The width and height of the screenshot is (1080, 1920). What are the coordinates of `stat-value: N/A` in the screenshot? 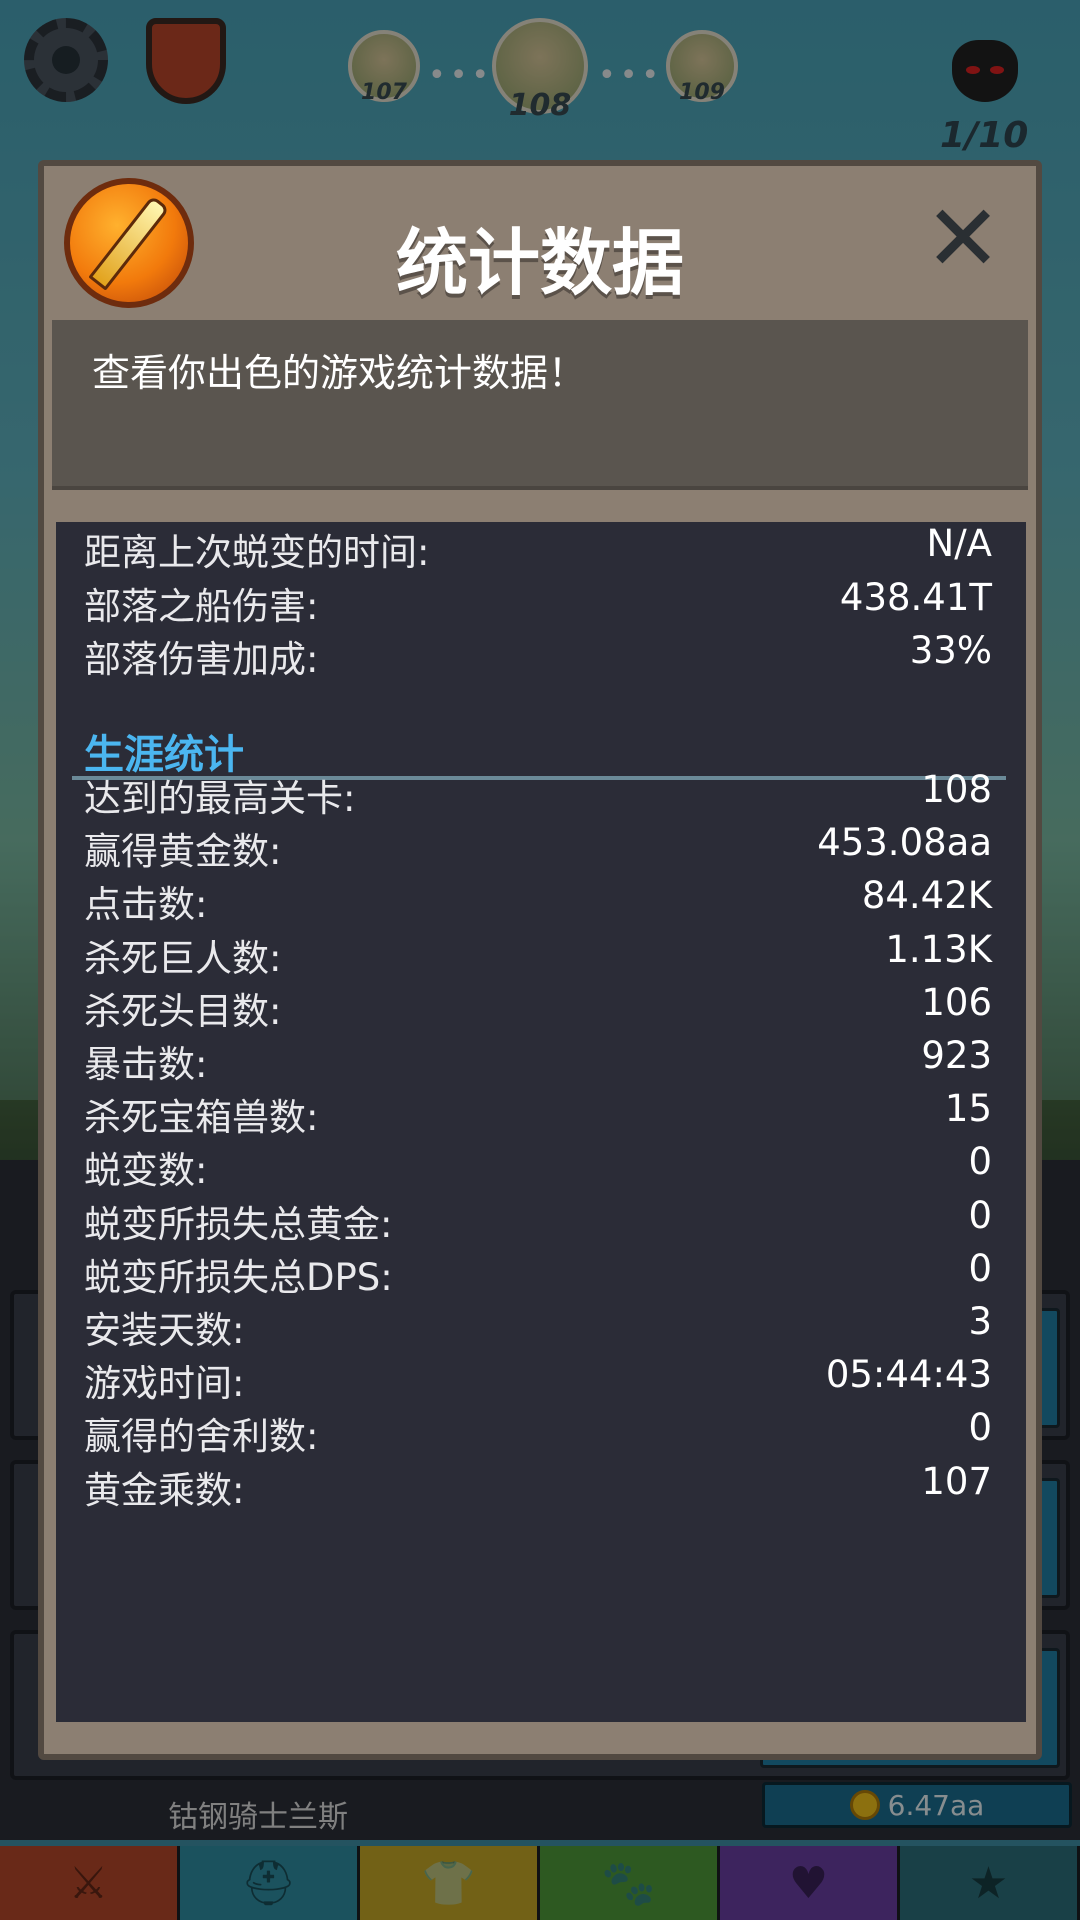 It's located at (959, 543).